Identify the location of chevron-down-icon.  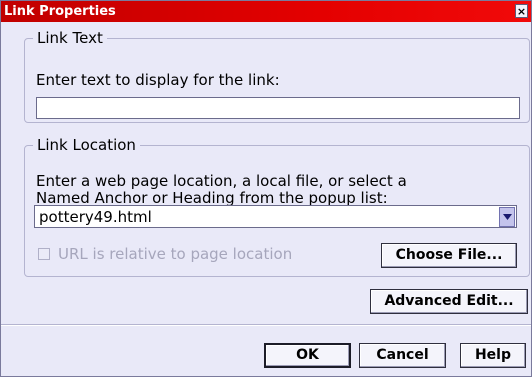
(507, 217).